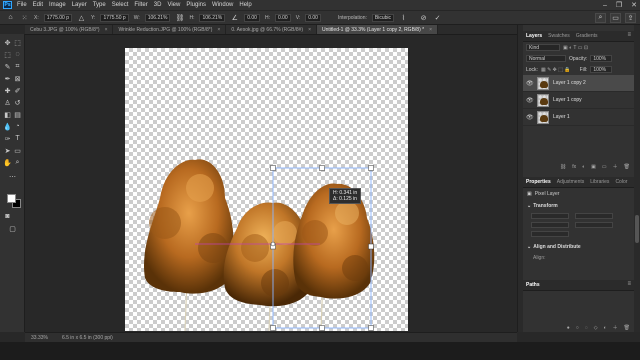  I want to click on menu-item: Type, so click(99, 5).